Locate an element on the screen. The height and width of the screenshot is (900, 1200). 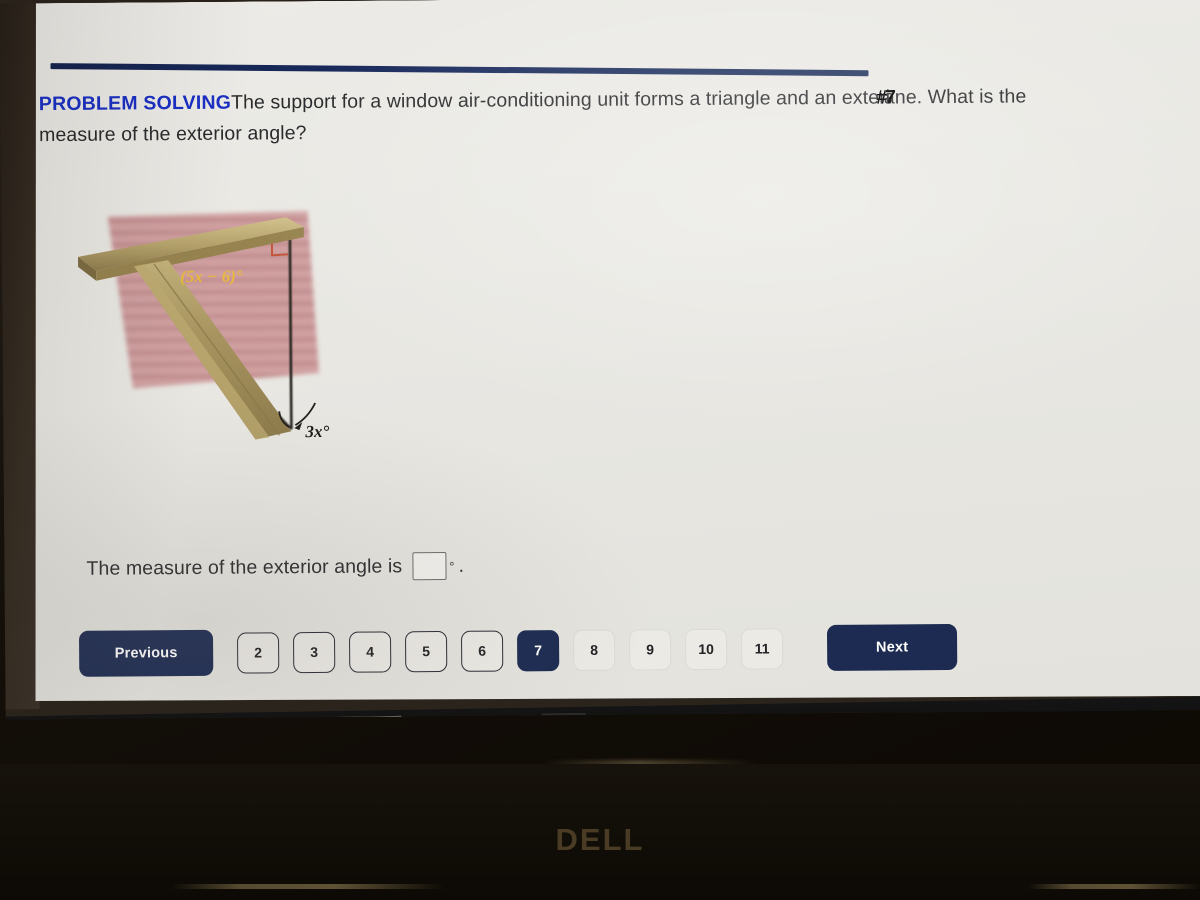
page-button-9: 9 is located at coordinates (650, 649).